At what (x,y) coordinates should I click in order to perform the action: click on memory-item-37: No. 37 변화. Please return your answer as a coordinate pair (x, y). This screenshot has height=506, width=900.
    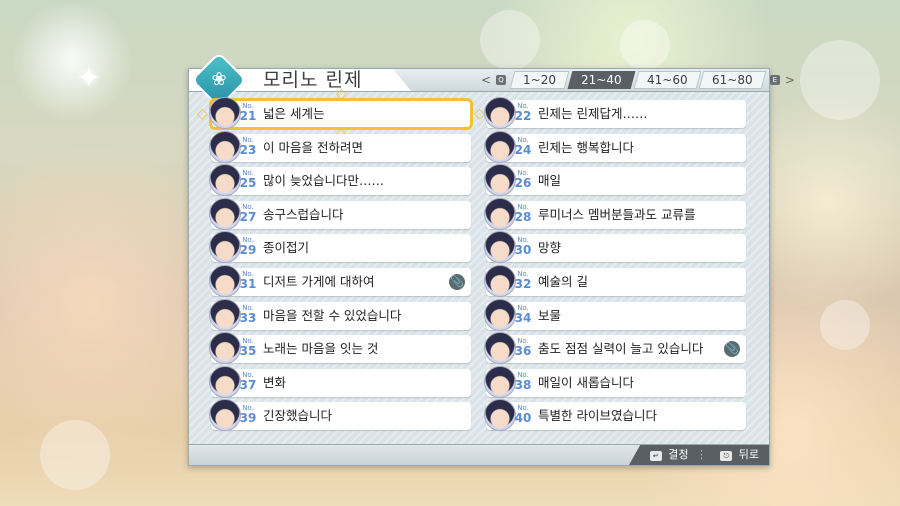
    Looking at the image, I should click on (340, 381).